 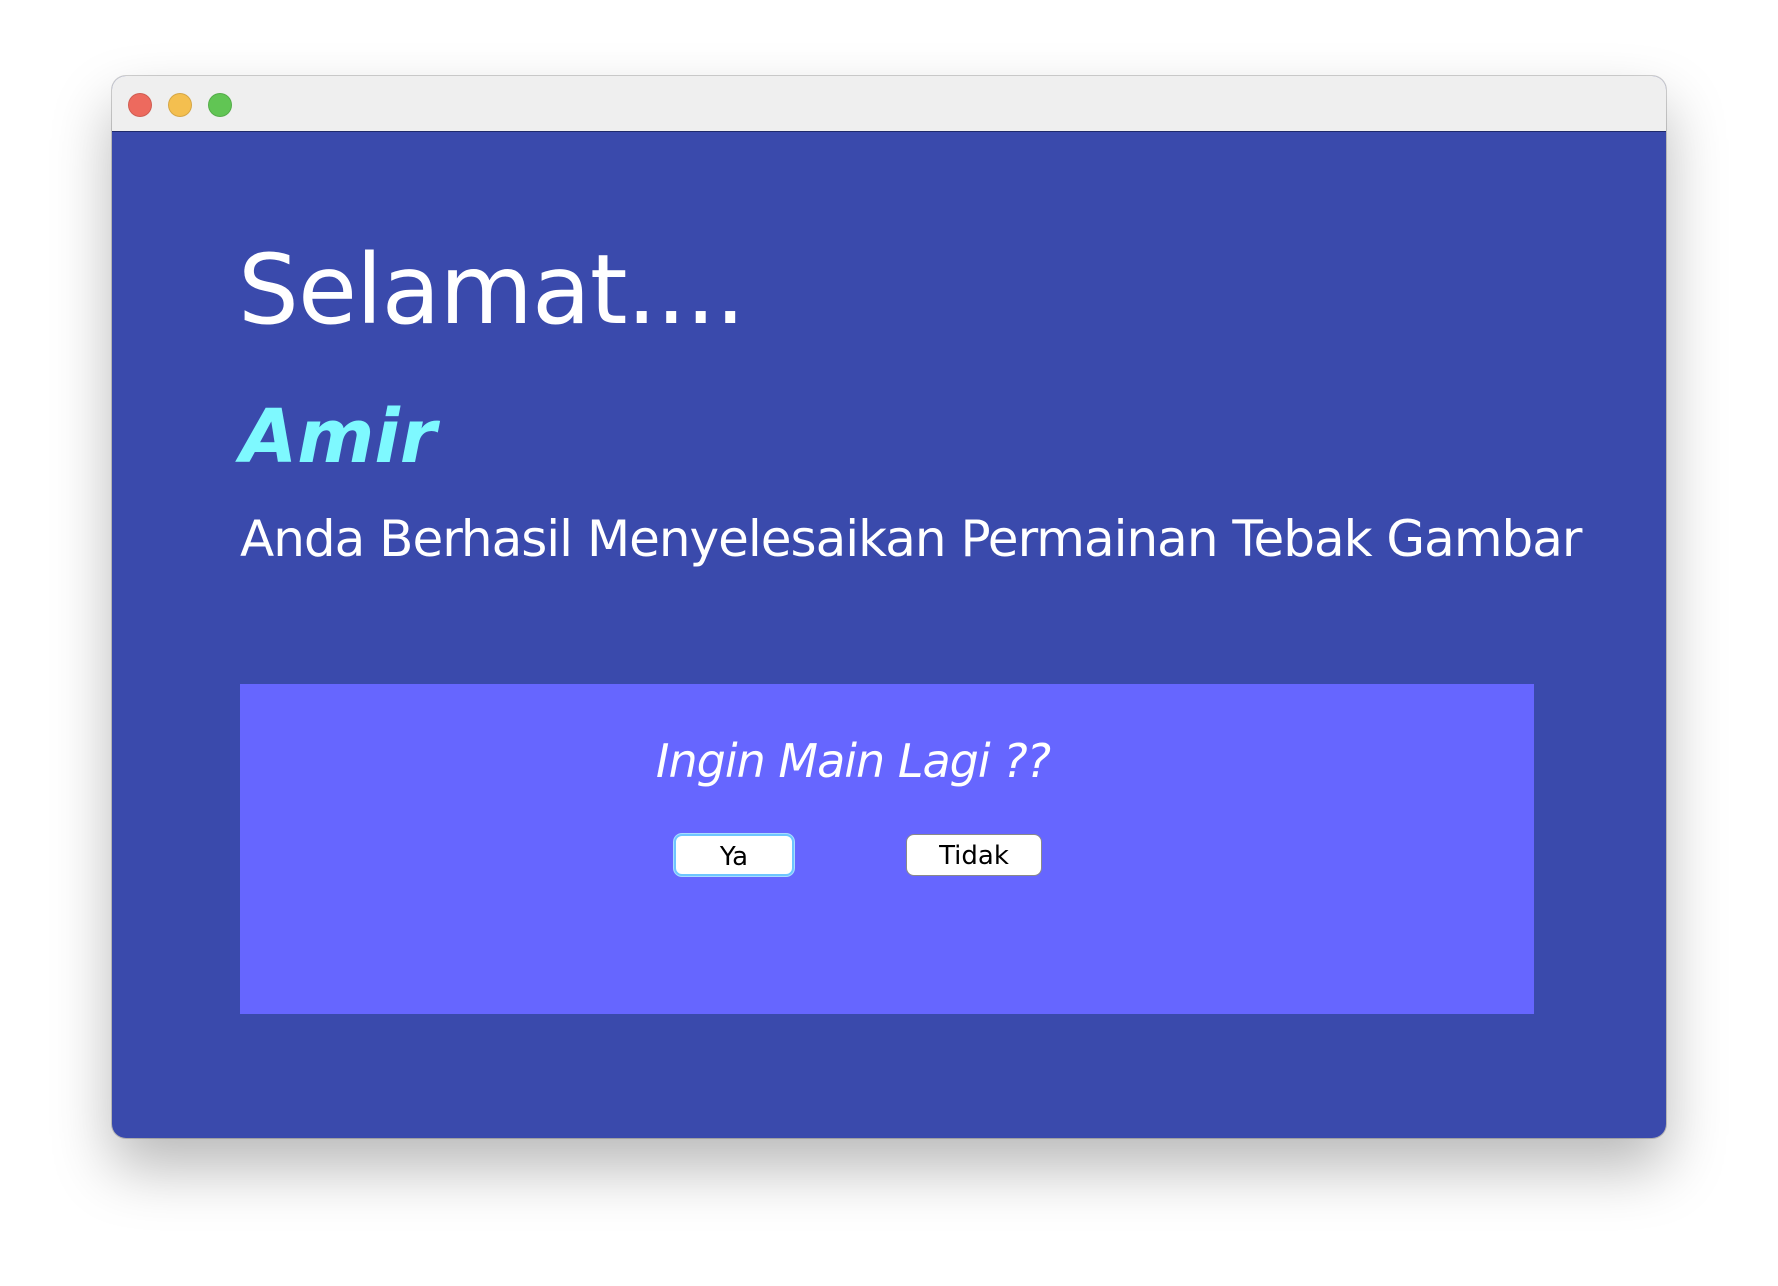 What do you see at coordinates (853, 761) in the screenshot?
I see `play-again-prompt: Ingin Main Lagi ??` at bounding box center [853, 761].